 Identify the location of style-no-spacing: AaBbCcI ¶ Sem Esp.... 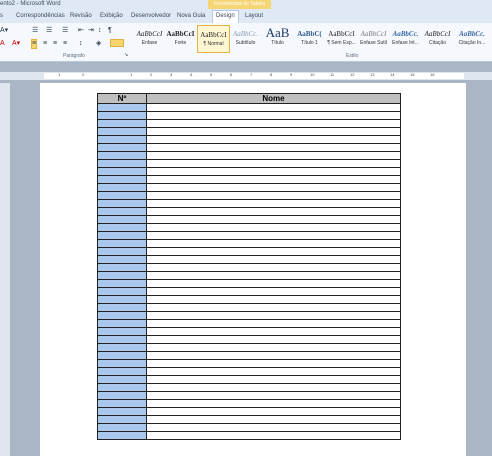
(341, 38).